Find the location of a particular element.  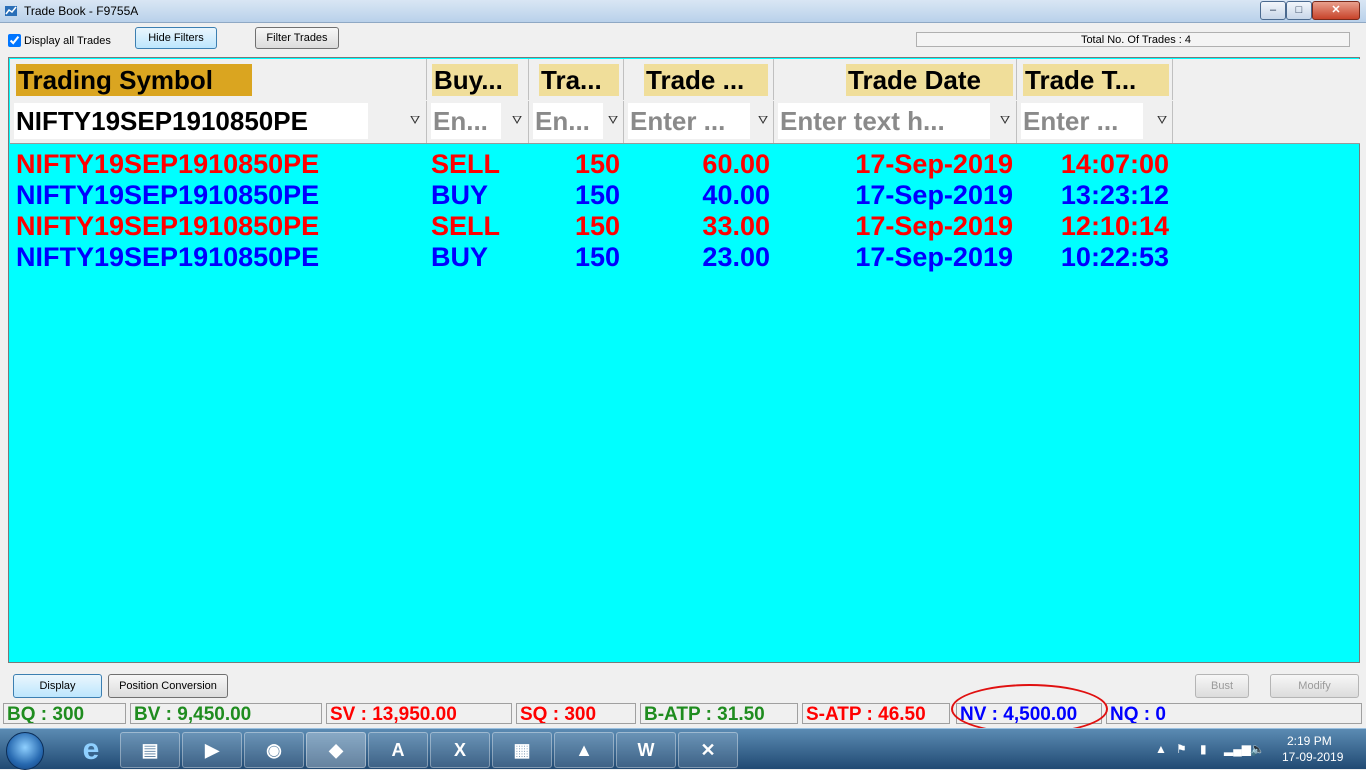

filter-buy-sell: En... ⛛ is located at coordinates (478, 122).